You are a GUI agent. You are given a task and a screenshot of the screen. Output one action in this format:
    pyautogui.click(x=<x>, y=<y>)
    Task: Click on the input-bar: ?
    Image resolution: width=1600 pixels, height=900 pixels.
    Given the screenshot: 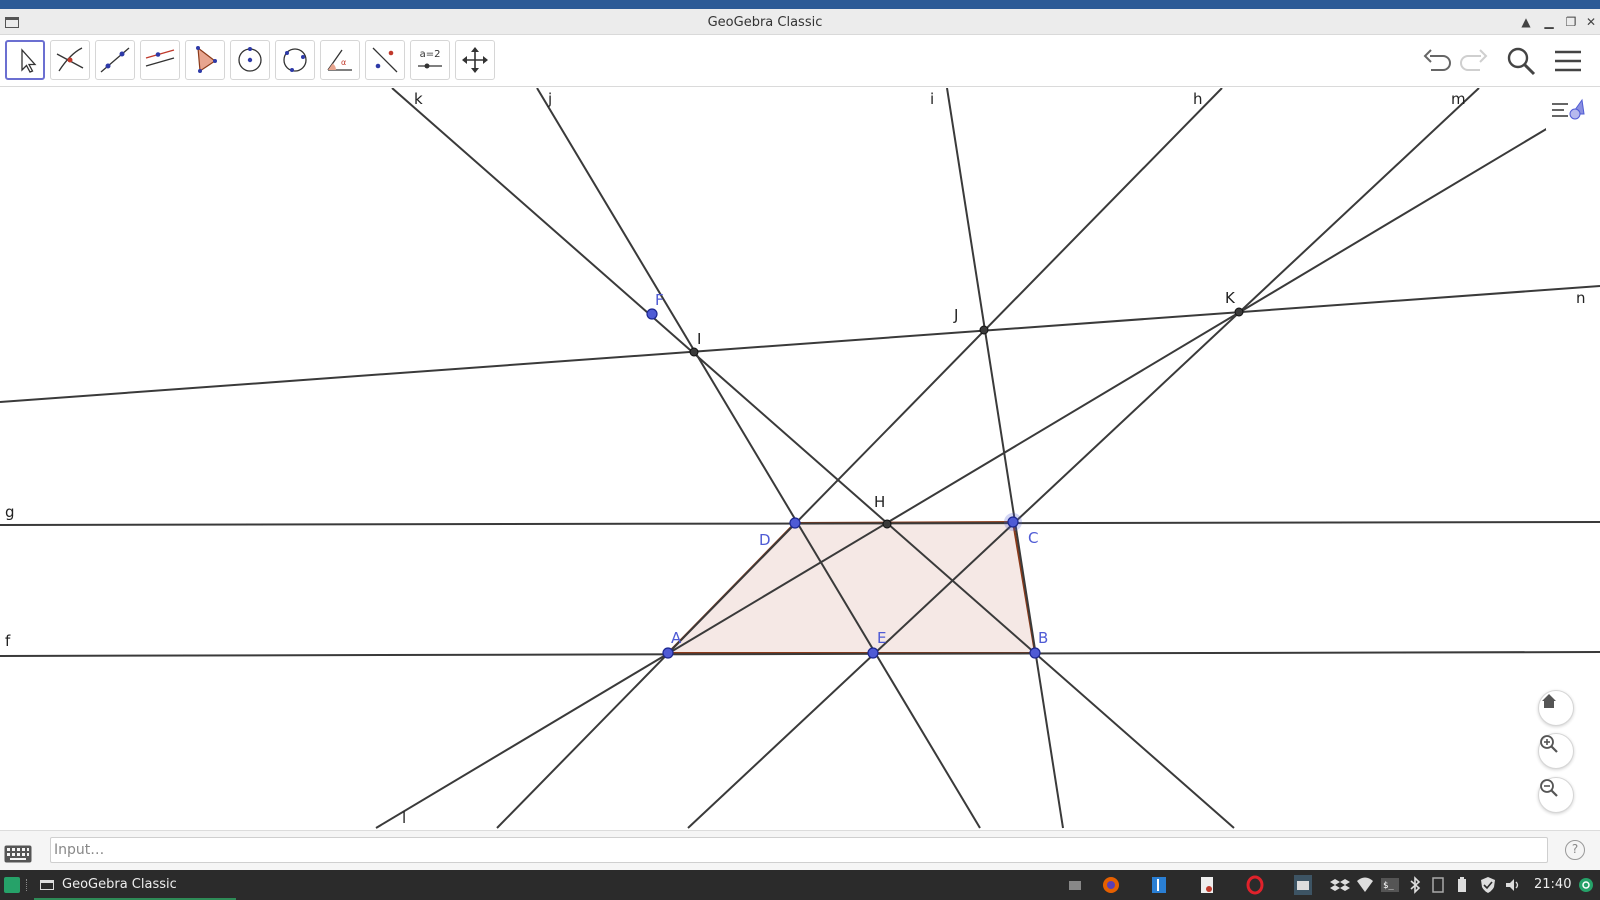 What is the action you would take?
    pyautogui.click(x=800, y=850)
    